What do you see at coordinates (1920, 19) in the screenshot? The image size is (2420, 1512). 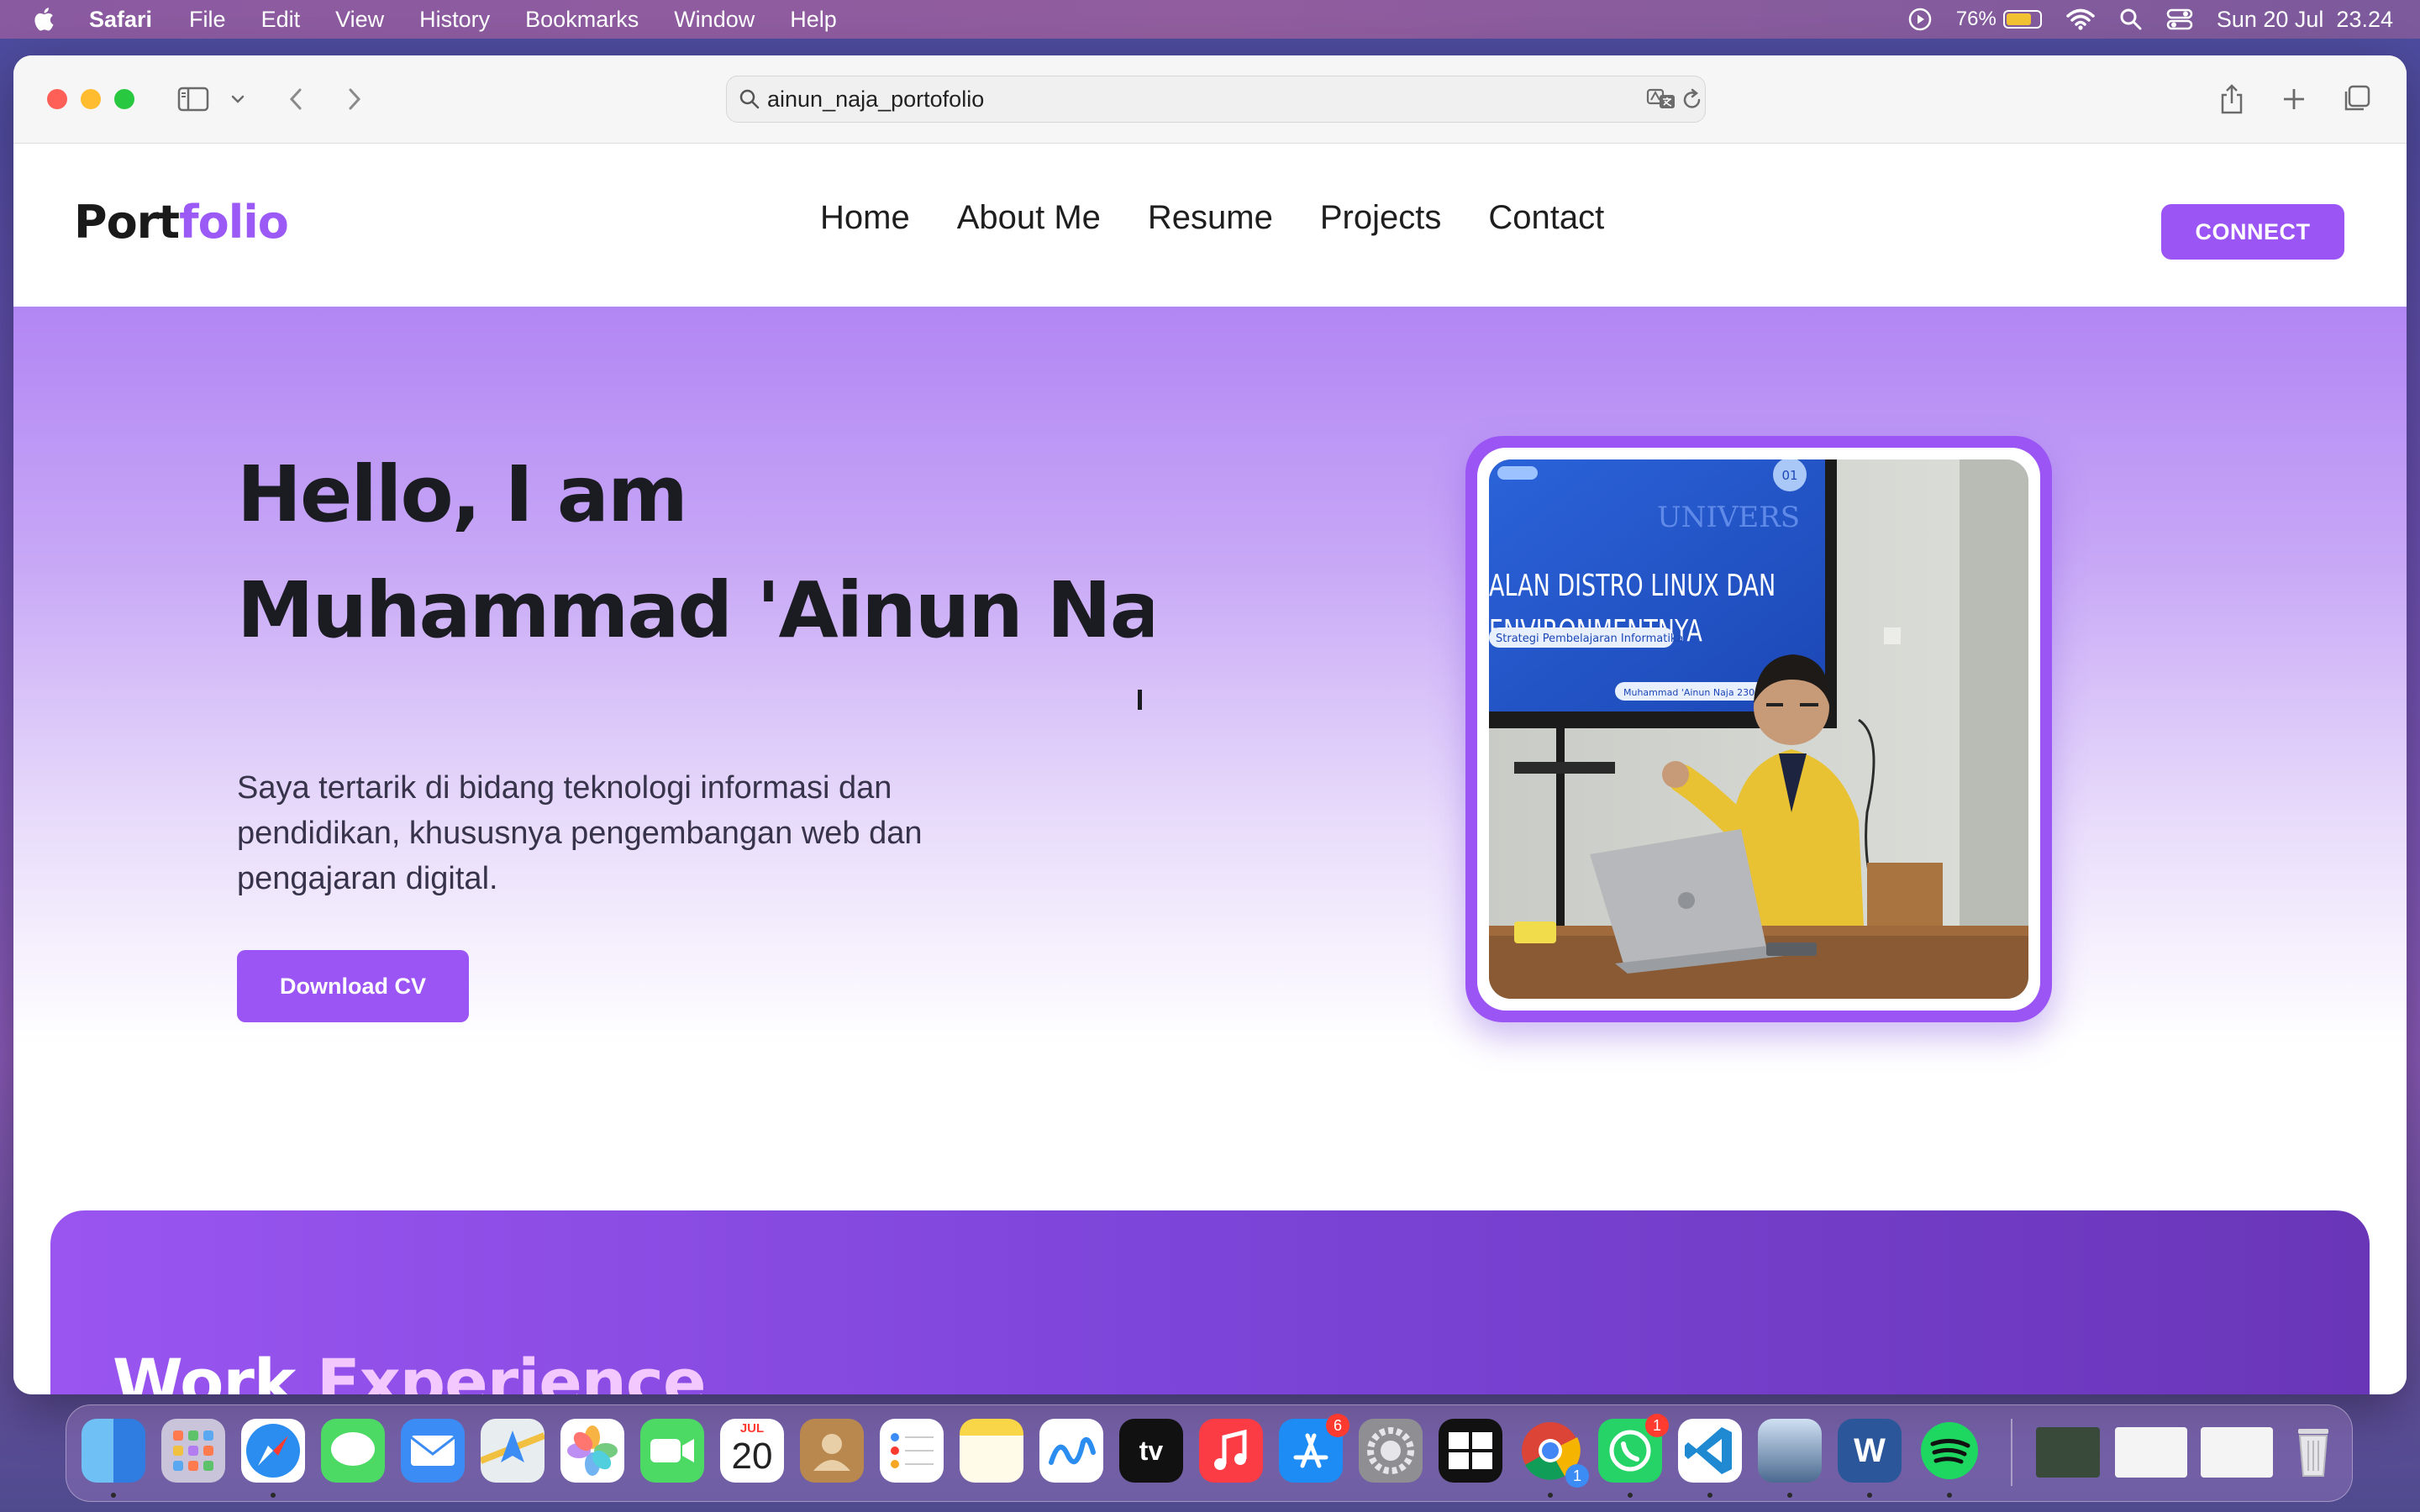 I see `play-circle-icon` at bounding box center [1920, 19].